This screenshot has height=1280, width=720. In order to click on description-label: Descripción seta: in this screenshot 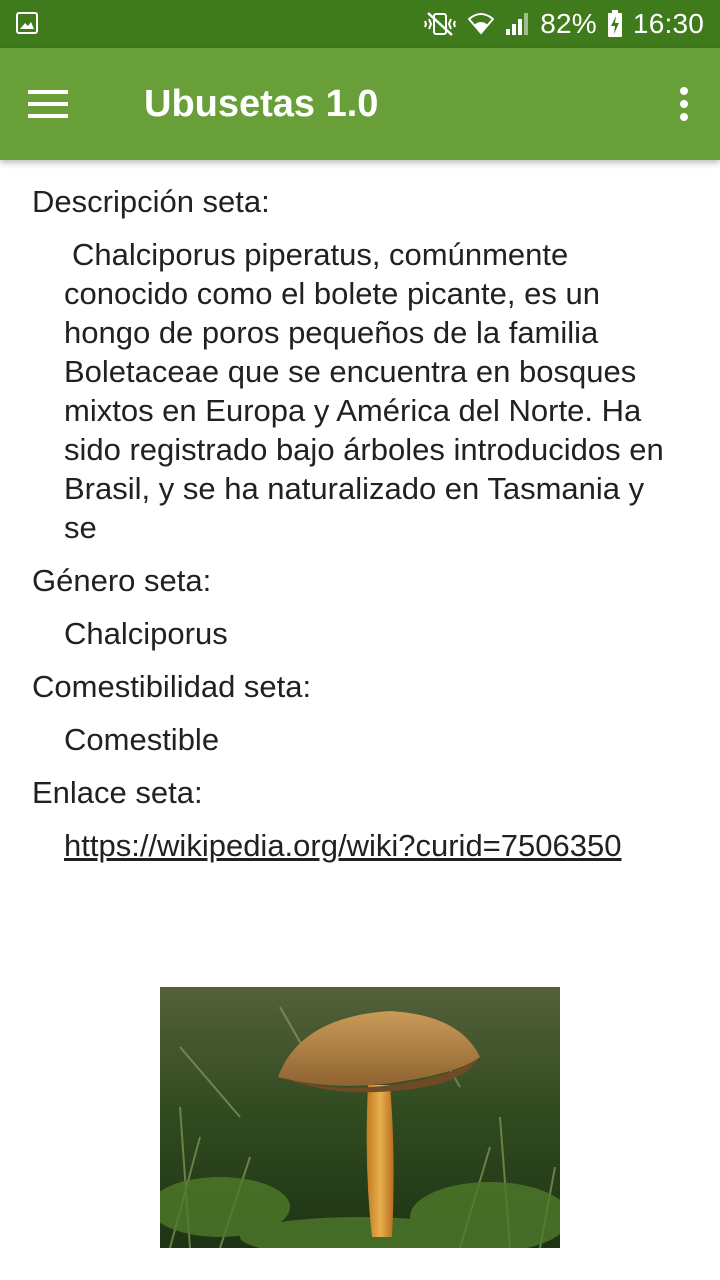, I will do `click(151, 201)`.